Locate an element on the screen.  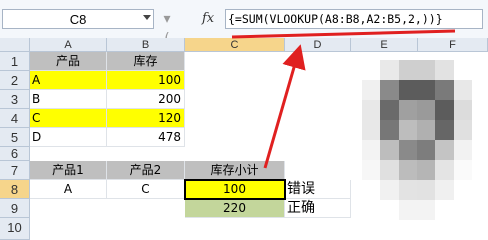
col-header-c: C is located at coordinates (235, 45).